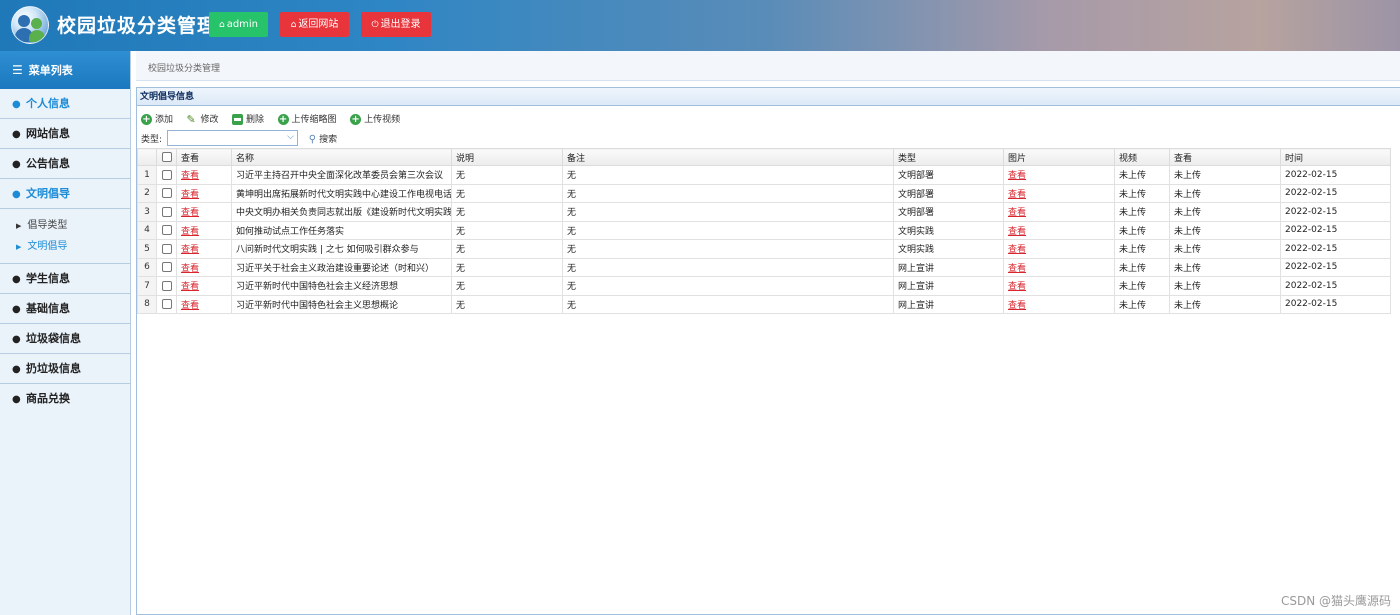 Image resolution: width=1400 pixels, height=615 pixels. Describe the element at coordinates (65, 309) in the screenshot. I see `sidebar-item-basic: ● 基础信息` at that location.